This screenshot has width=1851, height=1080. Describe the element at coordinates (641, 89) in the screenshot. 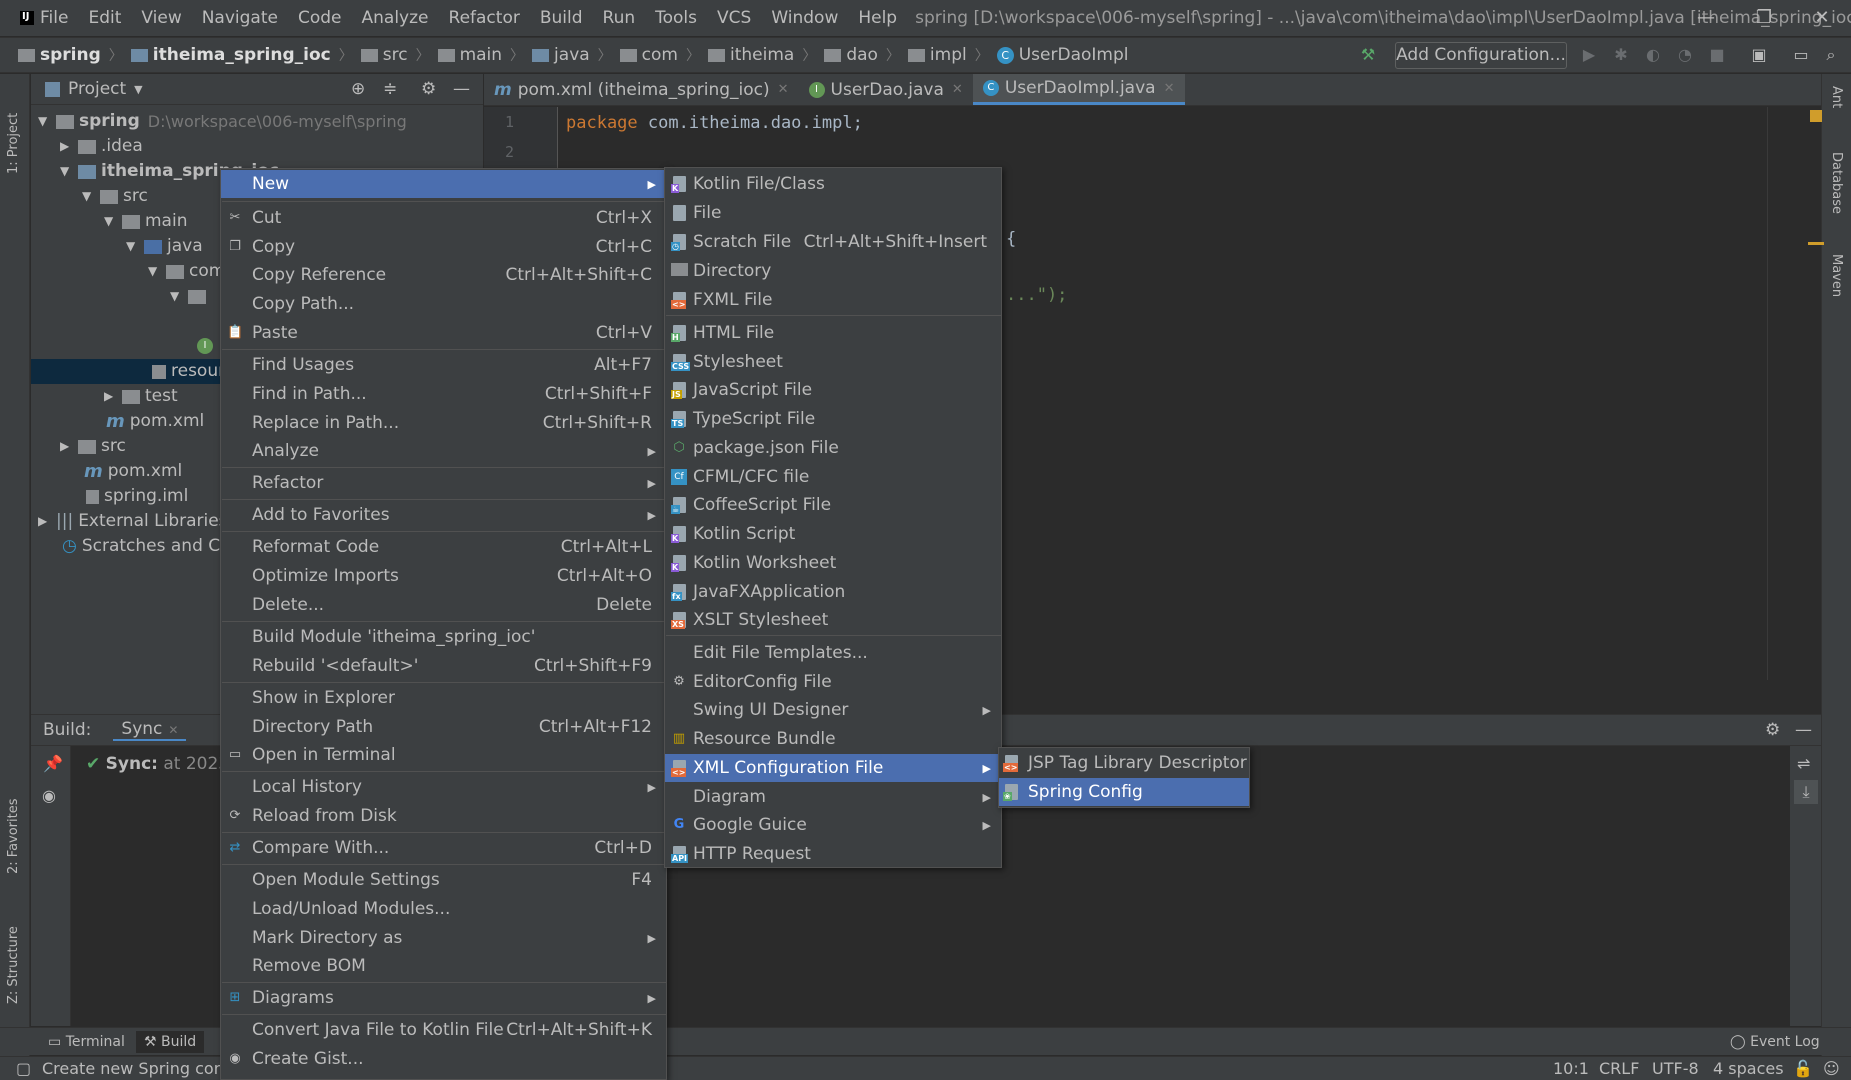

I see `tab-pom-xml: m pom.xml (itheima_spring_ioc) ✕` at that location.